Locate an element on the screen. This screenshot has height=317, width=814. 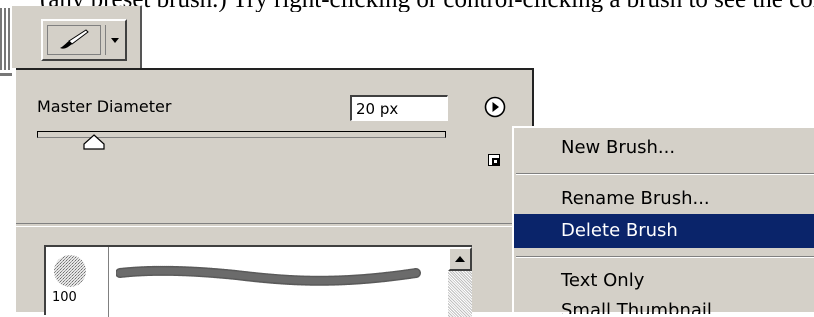
menu-item-text-only: Text Only is located at coordinates (664, 281).